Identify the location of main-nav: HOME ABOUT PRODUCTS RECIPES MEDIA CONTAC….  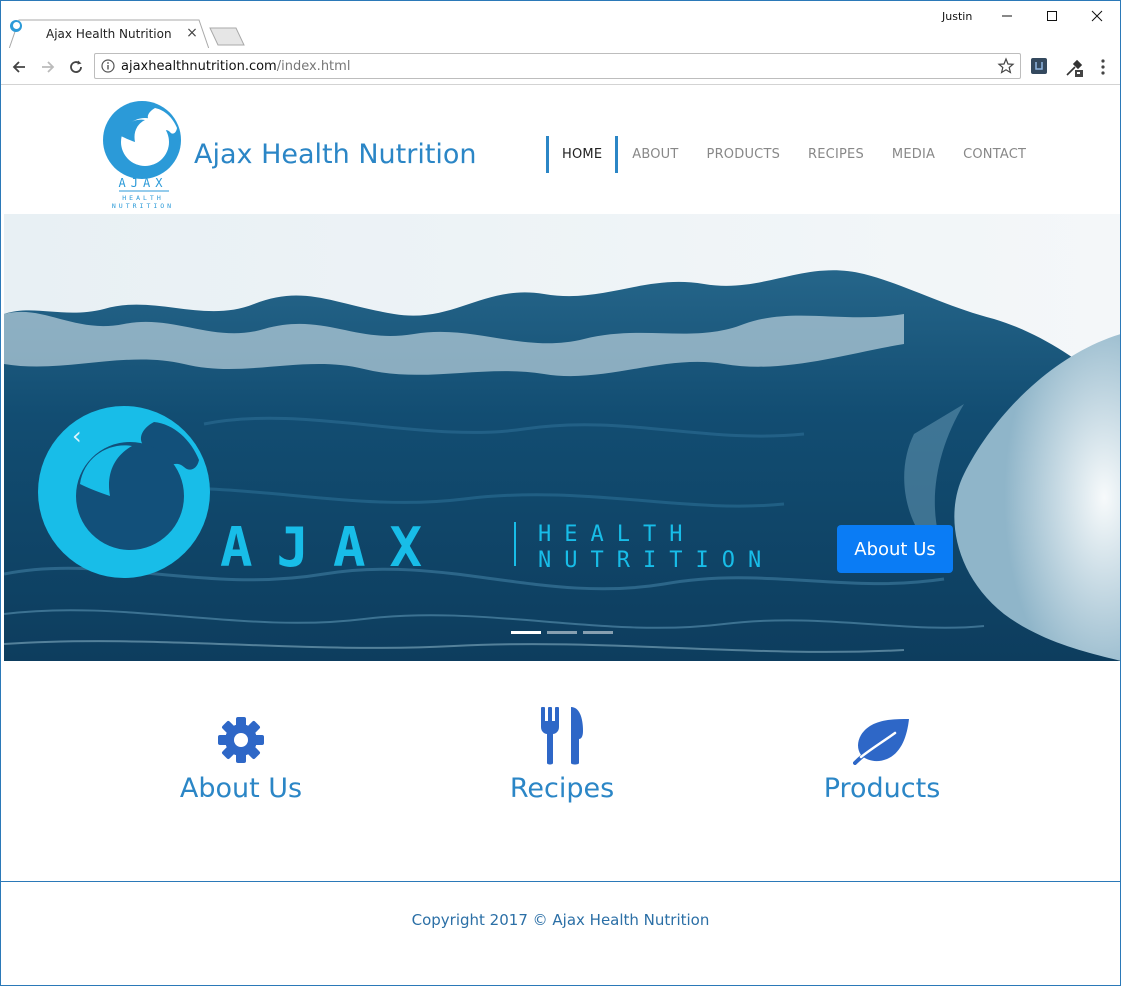
(793, 154).